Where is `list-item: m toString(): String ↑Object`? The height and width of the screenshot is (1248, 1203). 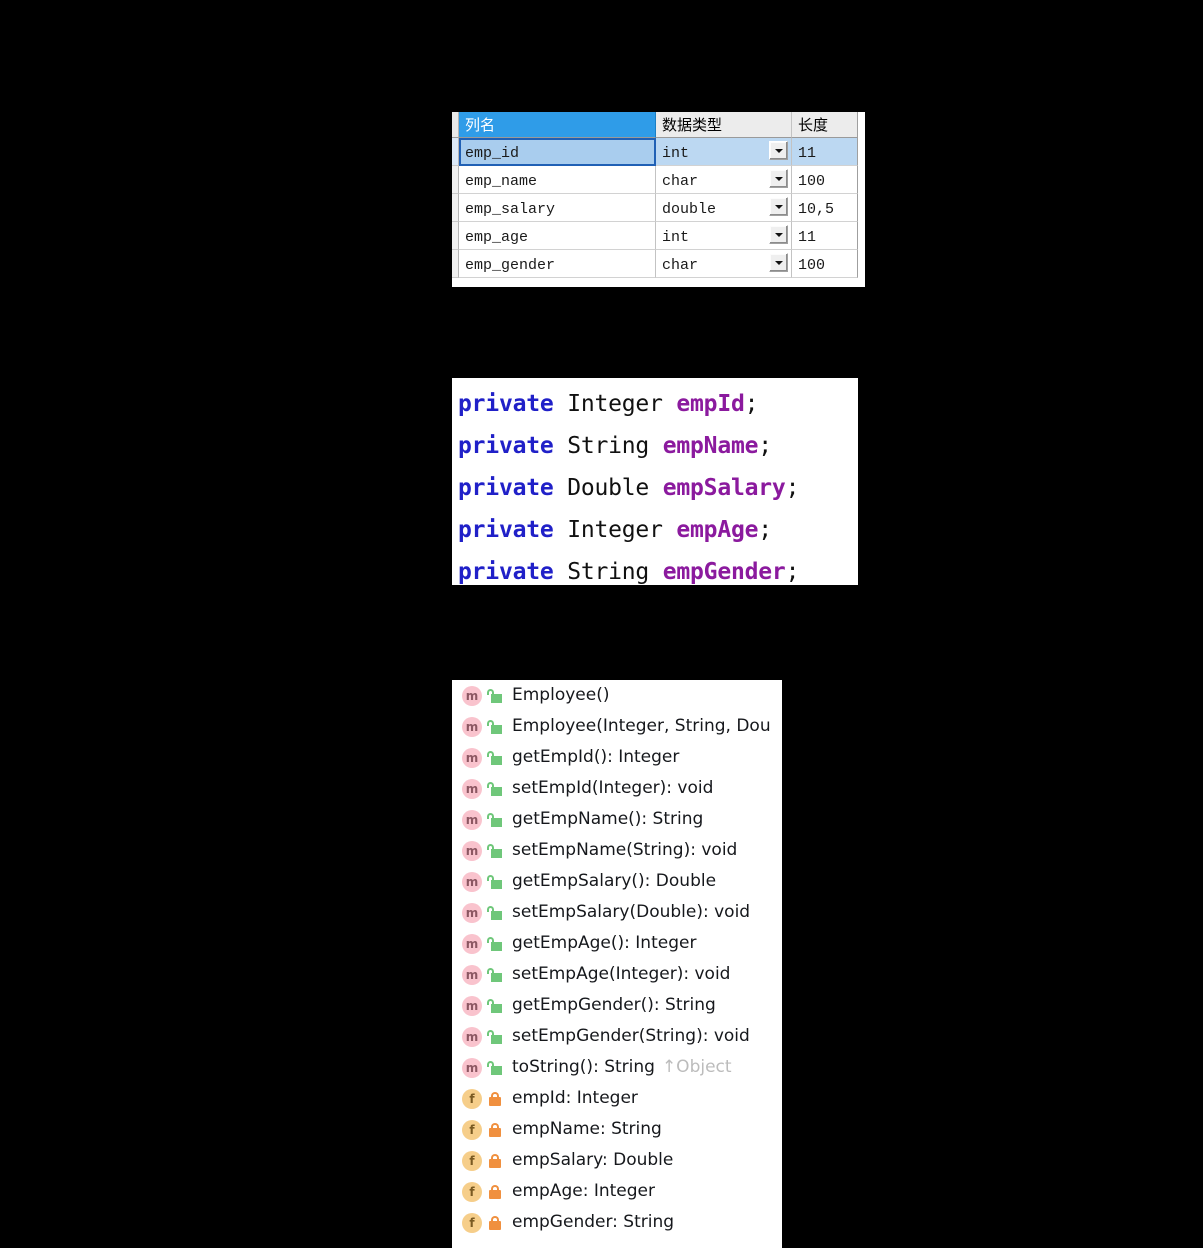
list-item: m toString(): String ↑Object is located at coordinates (617, 1067).